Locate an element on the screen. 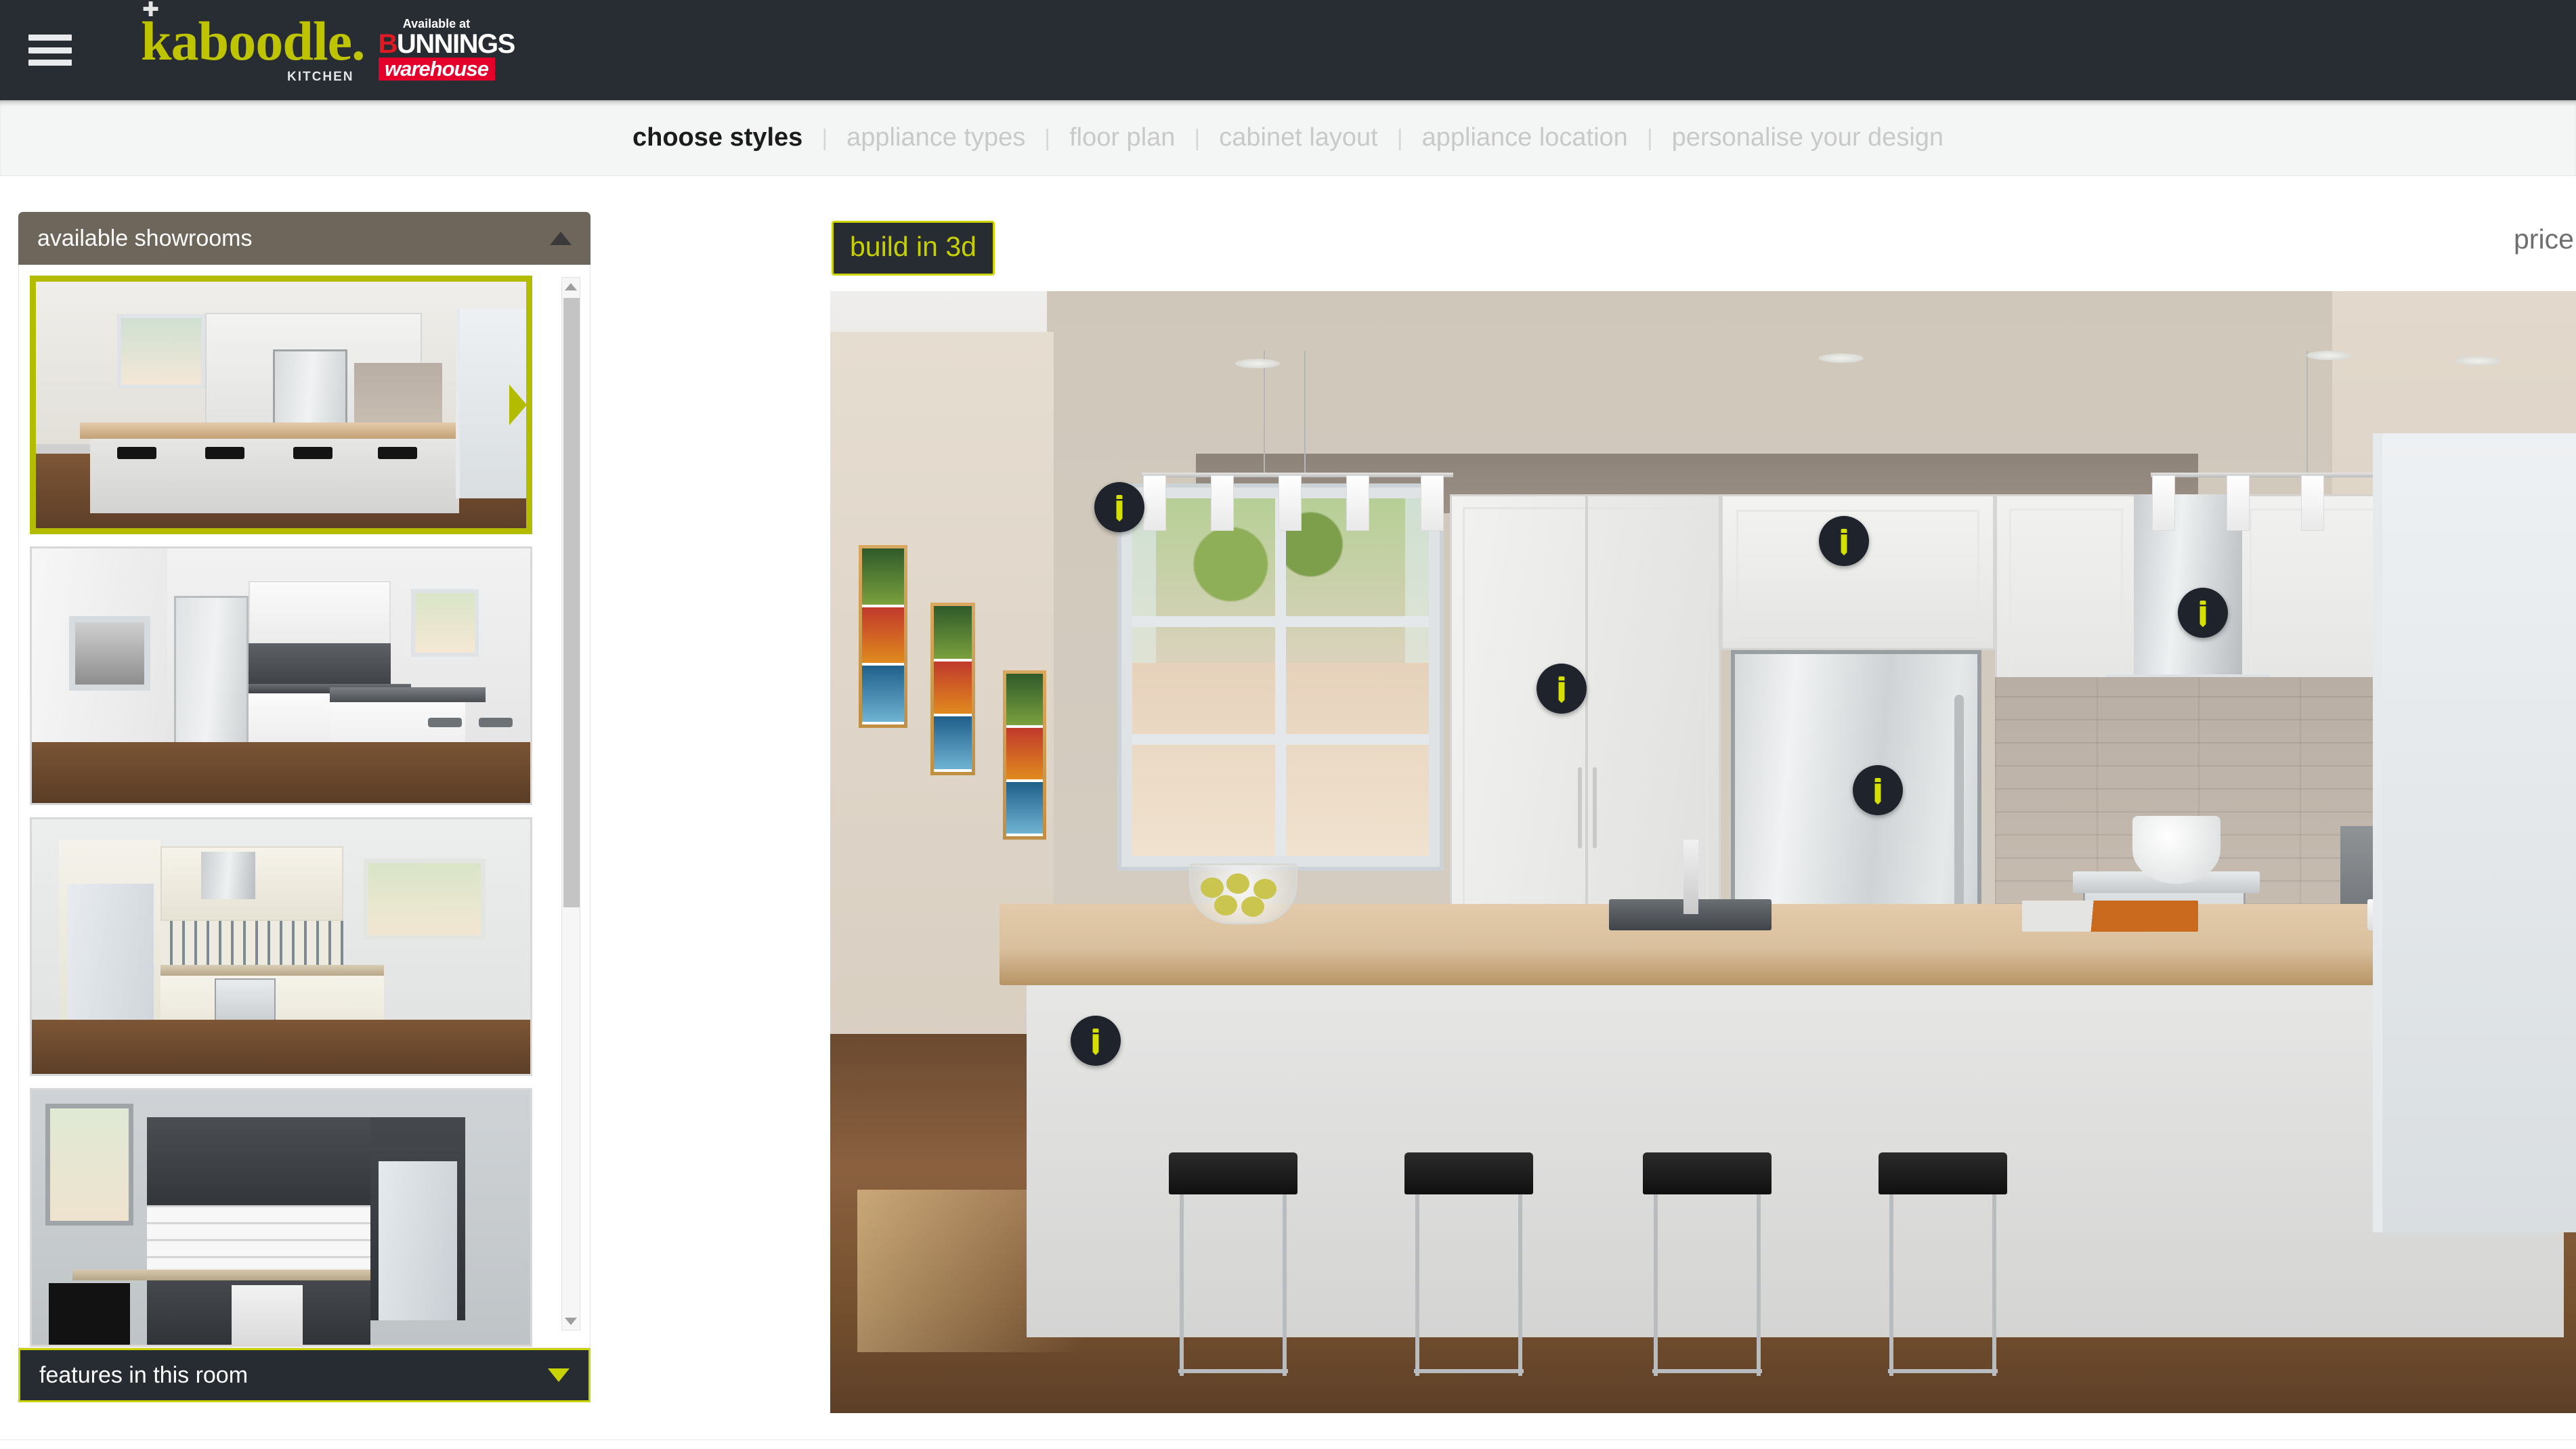 The height and width of the screenshot is (1449, 2576). scrollbar-track is located at coordinates (571, 805).